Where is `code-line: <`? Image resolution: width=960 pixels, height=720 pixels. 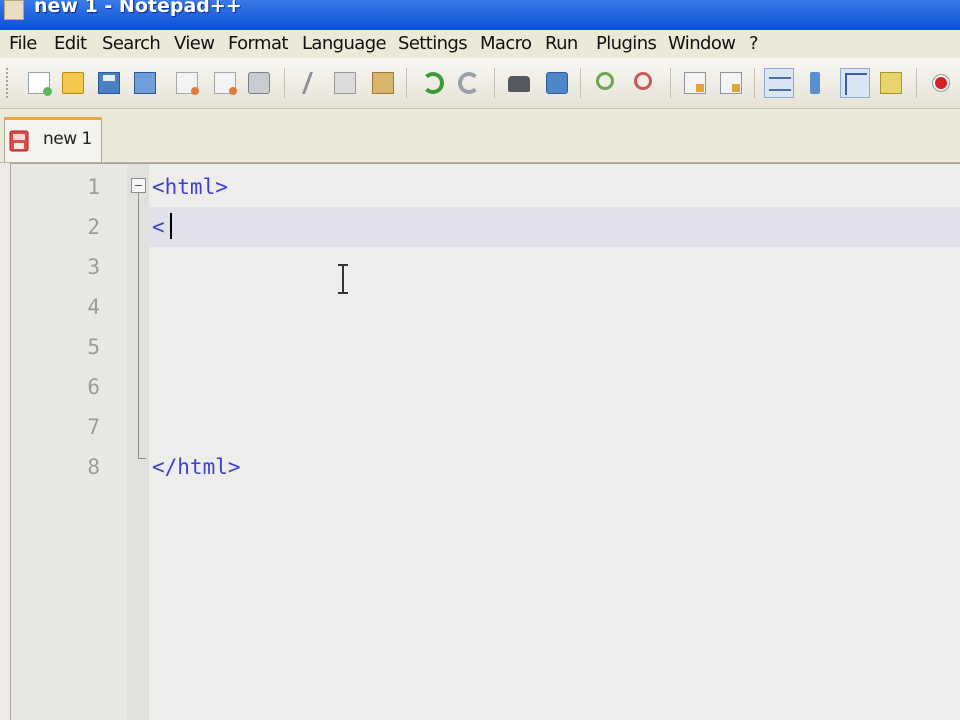
code-line: < is located at coordinates (158, 227).